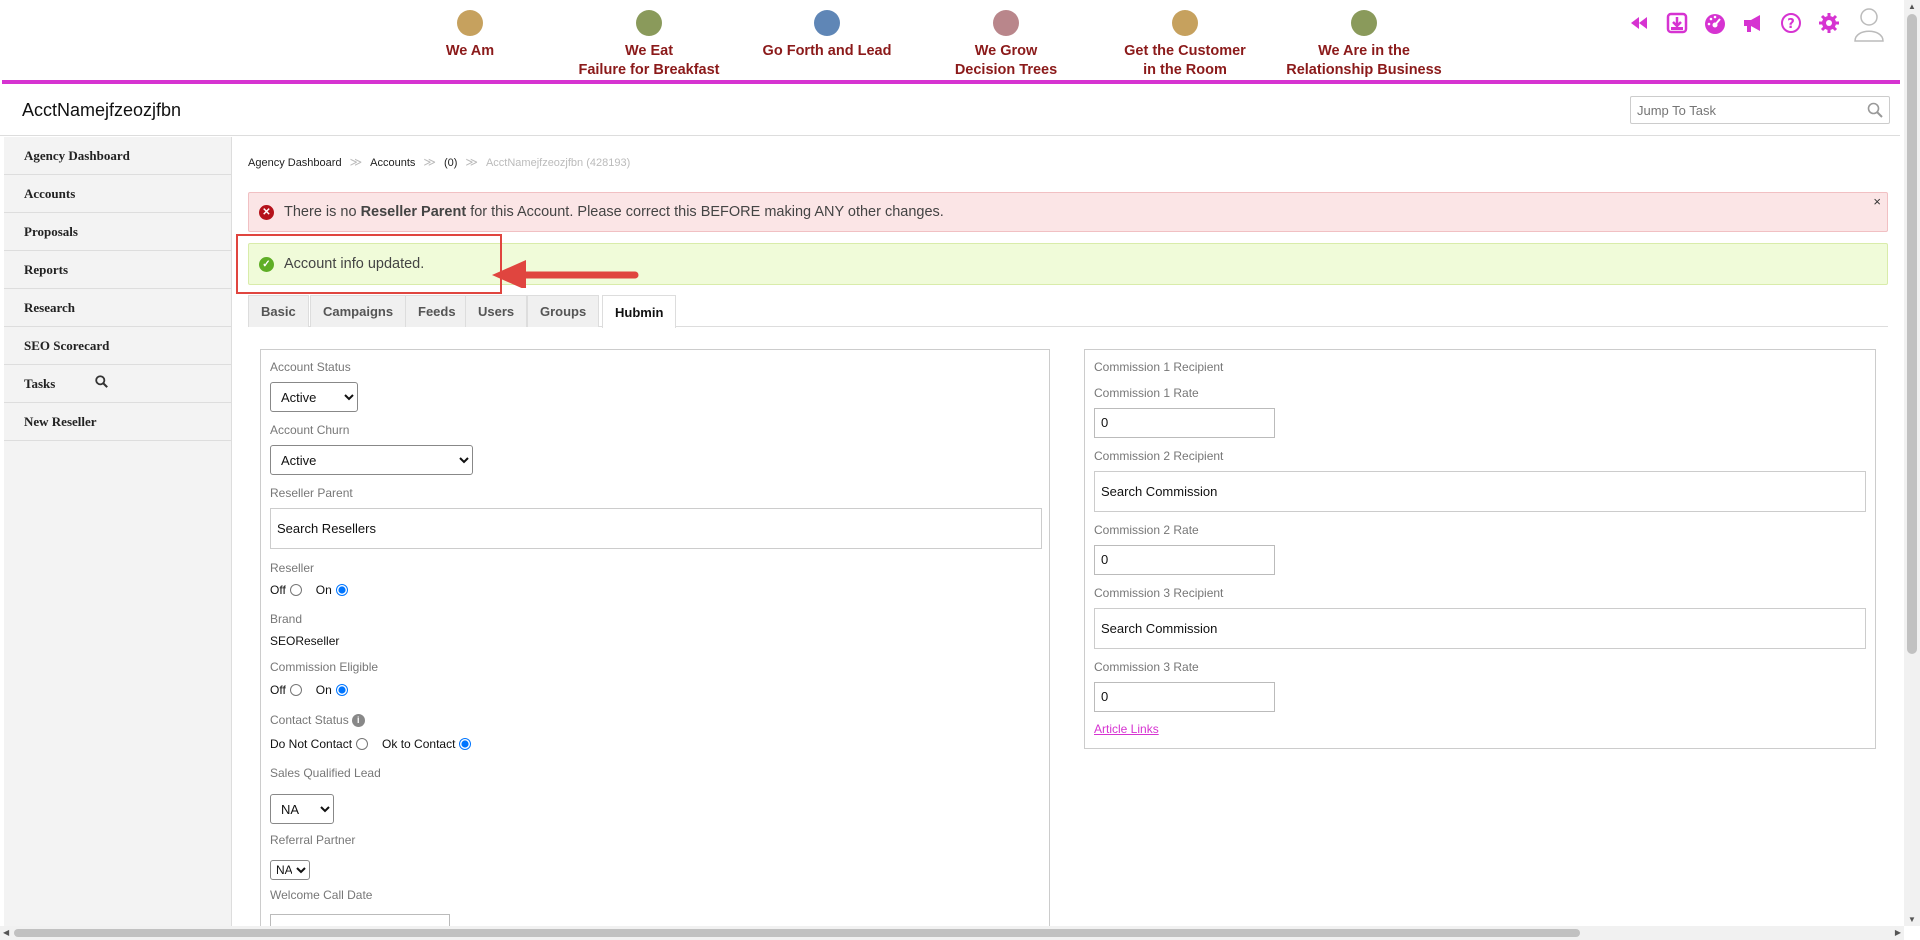 This screenshot has width=1920, height=940. I want to click on referral-partner-select: NA, so click(290, 870).